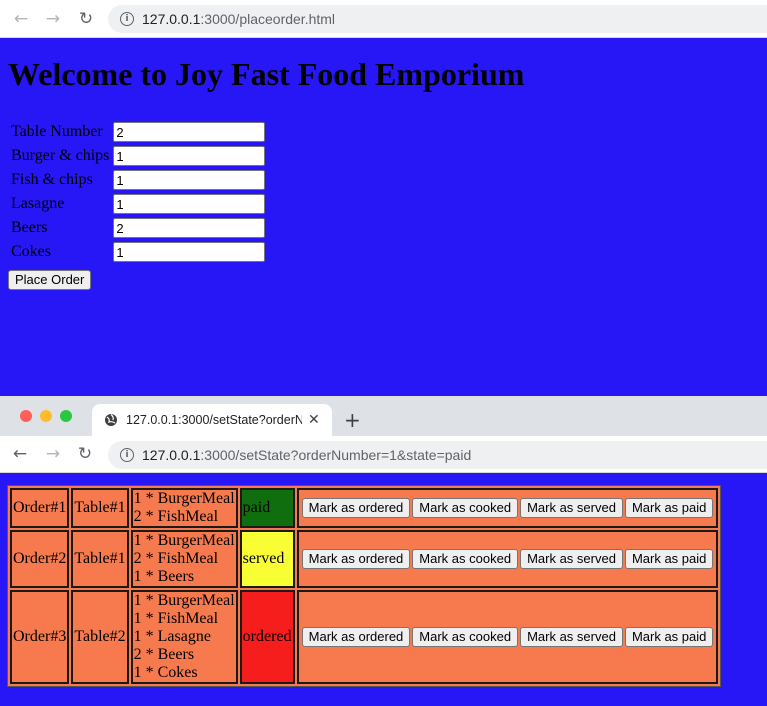  Describe the element at coordinates (165, 672) in the screenshot. I see `order-item: 1 * Cokes` at that location.